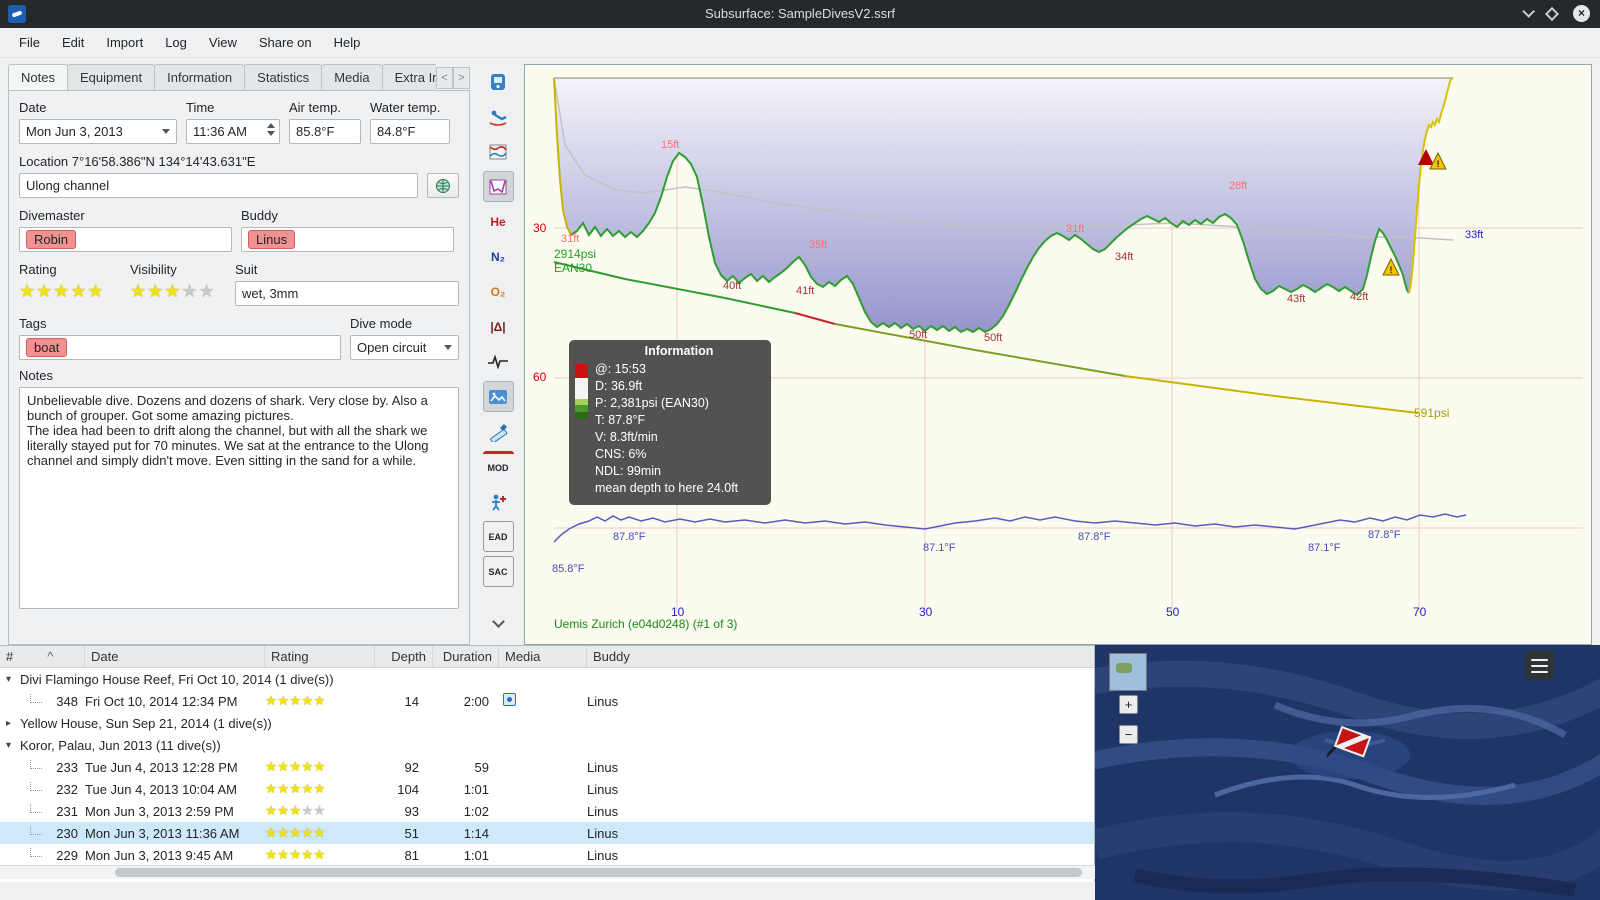  I want to click on horizontal-scrollbar, so click(547, 872).